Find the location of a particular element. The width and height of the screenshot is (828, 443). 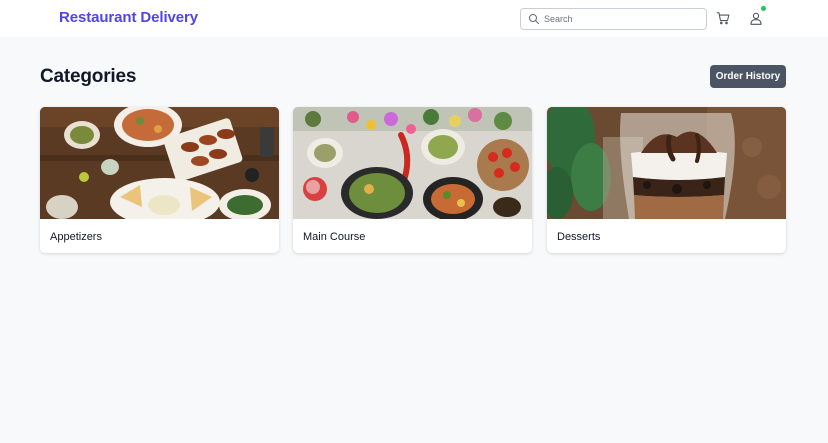

search-box is located at coordinates (613, 19).